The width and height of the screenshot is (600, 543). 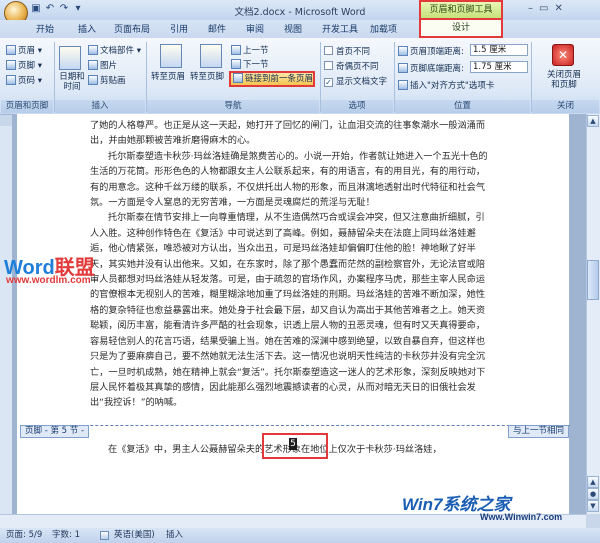 I want to click on alignment-tab-icon, so click(x=403, y=85).